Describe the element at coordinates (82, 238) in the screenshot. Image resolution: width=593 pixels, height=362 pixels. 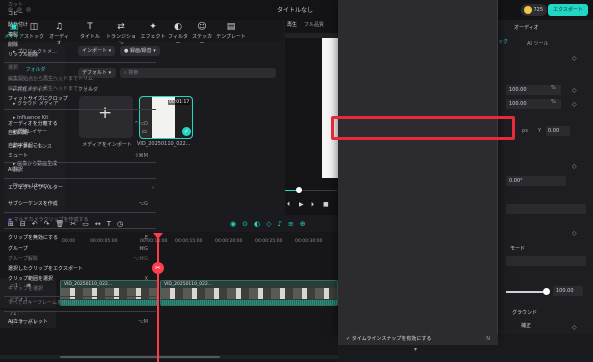
I see `menu-item-disable-clip: クリップを無効にする E` at that location.